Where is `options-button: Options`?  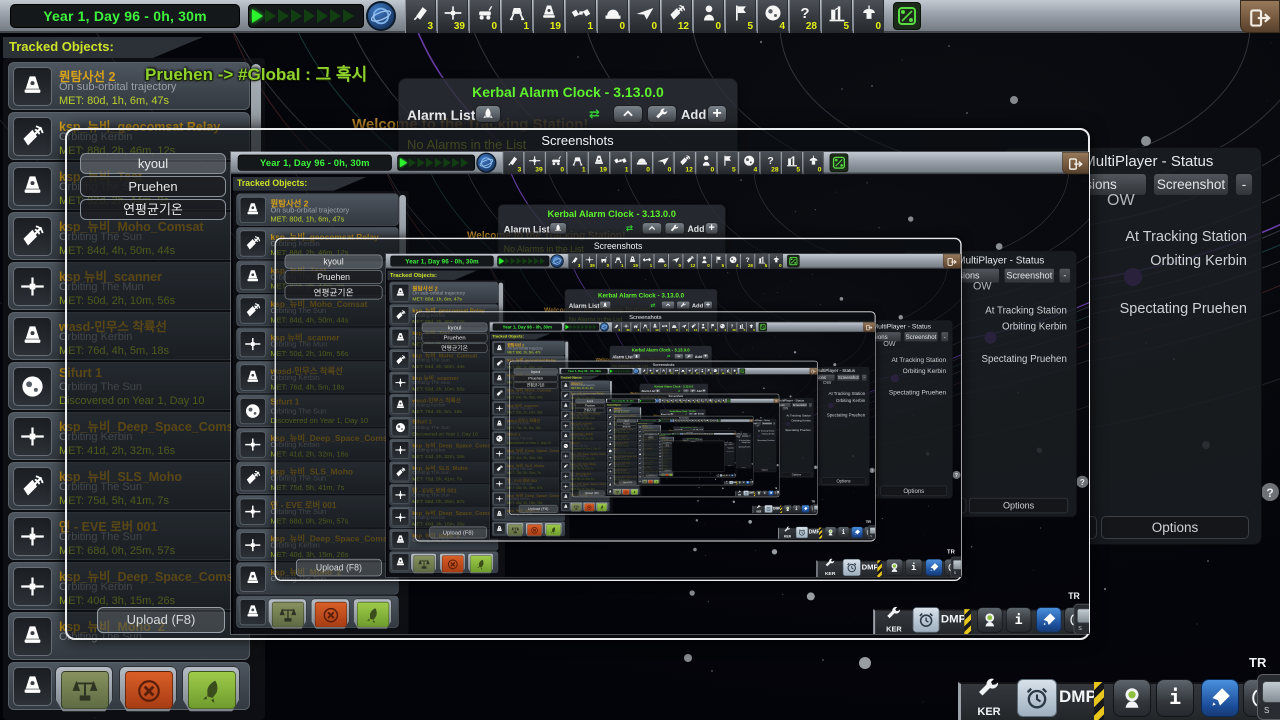
options-button: Options is located at coordinates (914, 491).